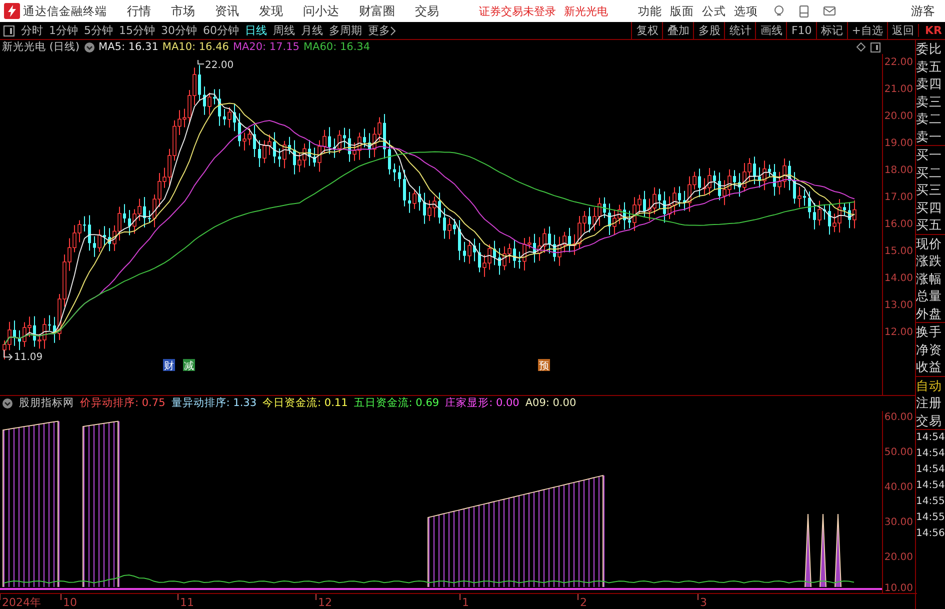 The width and height of the screenshot is (945, 609). I want to click on tool-button: +自选, so click(866, 30).